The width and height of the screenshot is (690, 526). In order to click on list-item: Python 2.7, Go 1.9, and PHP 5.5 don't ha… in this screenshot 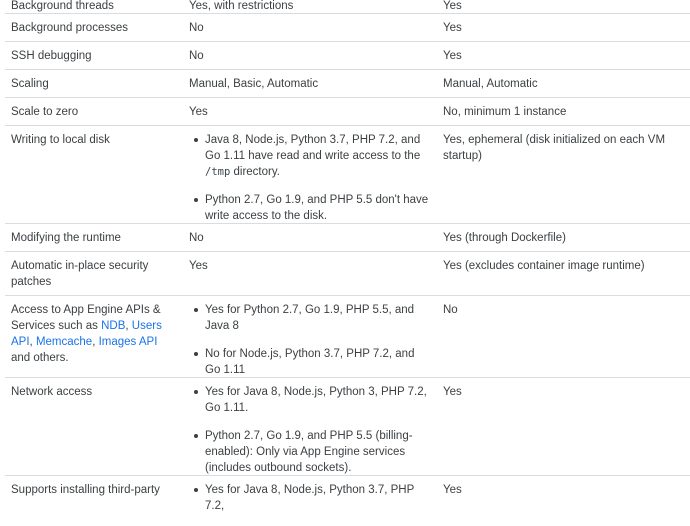, I will do `click(312, 208)`.